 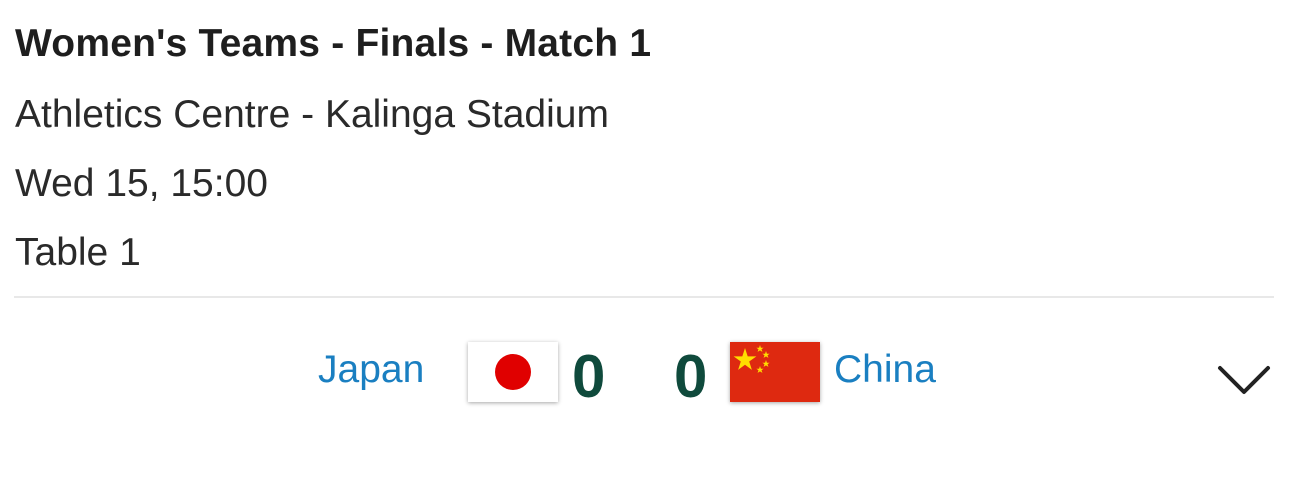 What do you see at coordinates (513, 372) in the screenshot?
I see `japan-flag-icon` at bounding box center [513, 372].